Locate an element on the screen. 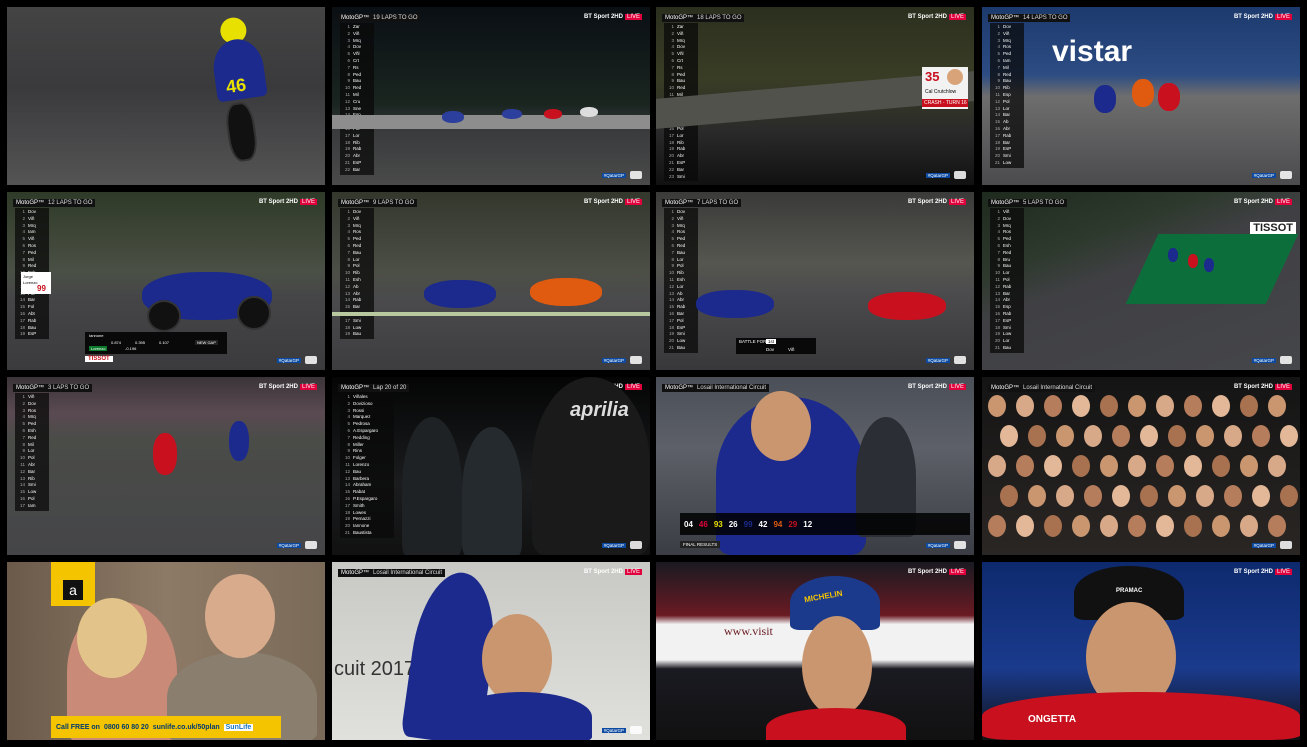 This screenshot has height=747, width=1307. leaderboard-row: 6 Crt is located at coordinates (681, 61).